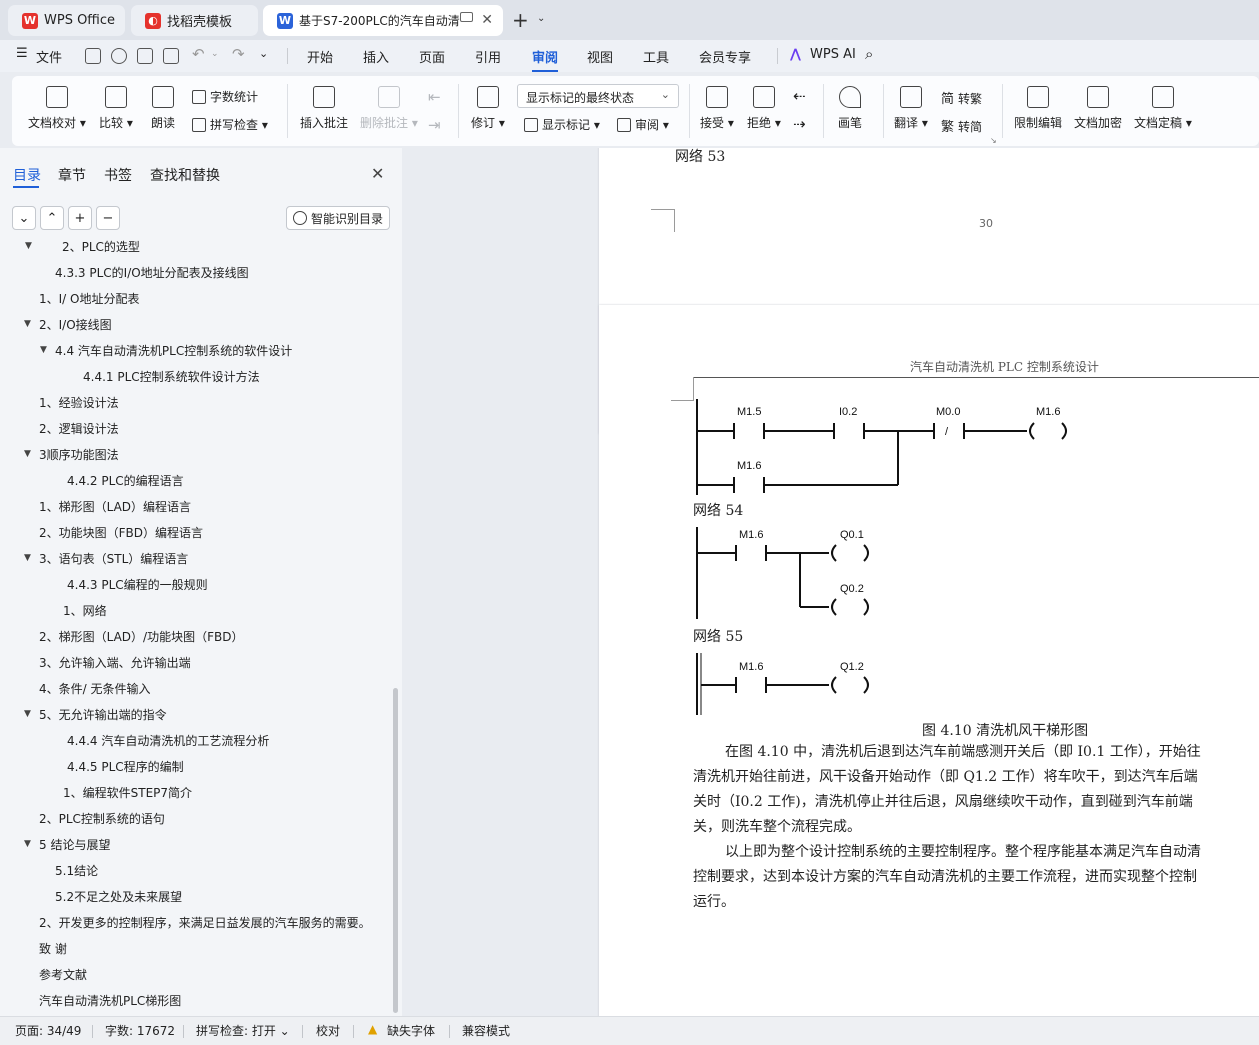 The height and width of the screenshot is (1045, 1259). What do you see at coordinates (163, 108) in the screenshot?
I see `read-aloud-button: 朗读` at bounding box center [163, 108].